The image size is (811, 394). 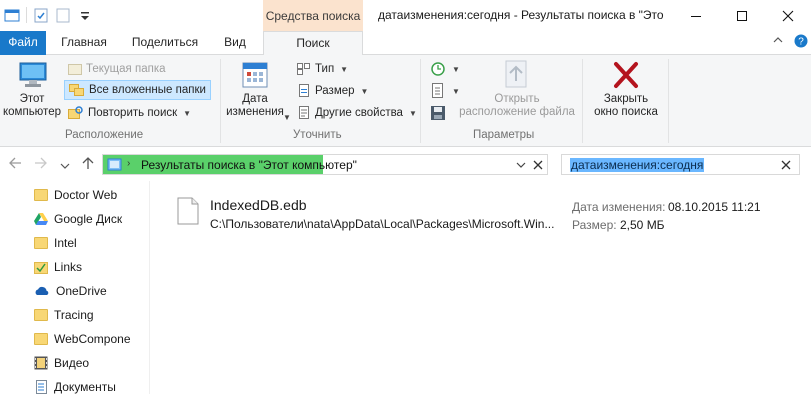 I want to click on onedrive-icon, so click(x=42, y=290).